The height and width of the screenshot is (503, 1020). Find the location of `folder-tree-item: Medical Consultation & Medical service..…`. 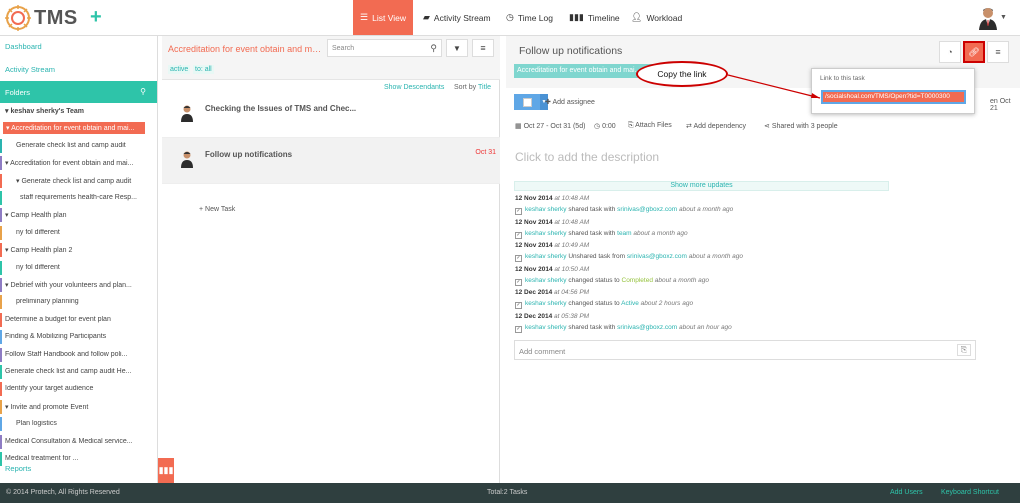

folder-tree-item: Medical Consultation & Medical service..… is located at coordinates (77, 441).